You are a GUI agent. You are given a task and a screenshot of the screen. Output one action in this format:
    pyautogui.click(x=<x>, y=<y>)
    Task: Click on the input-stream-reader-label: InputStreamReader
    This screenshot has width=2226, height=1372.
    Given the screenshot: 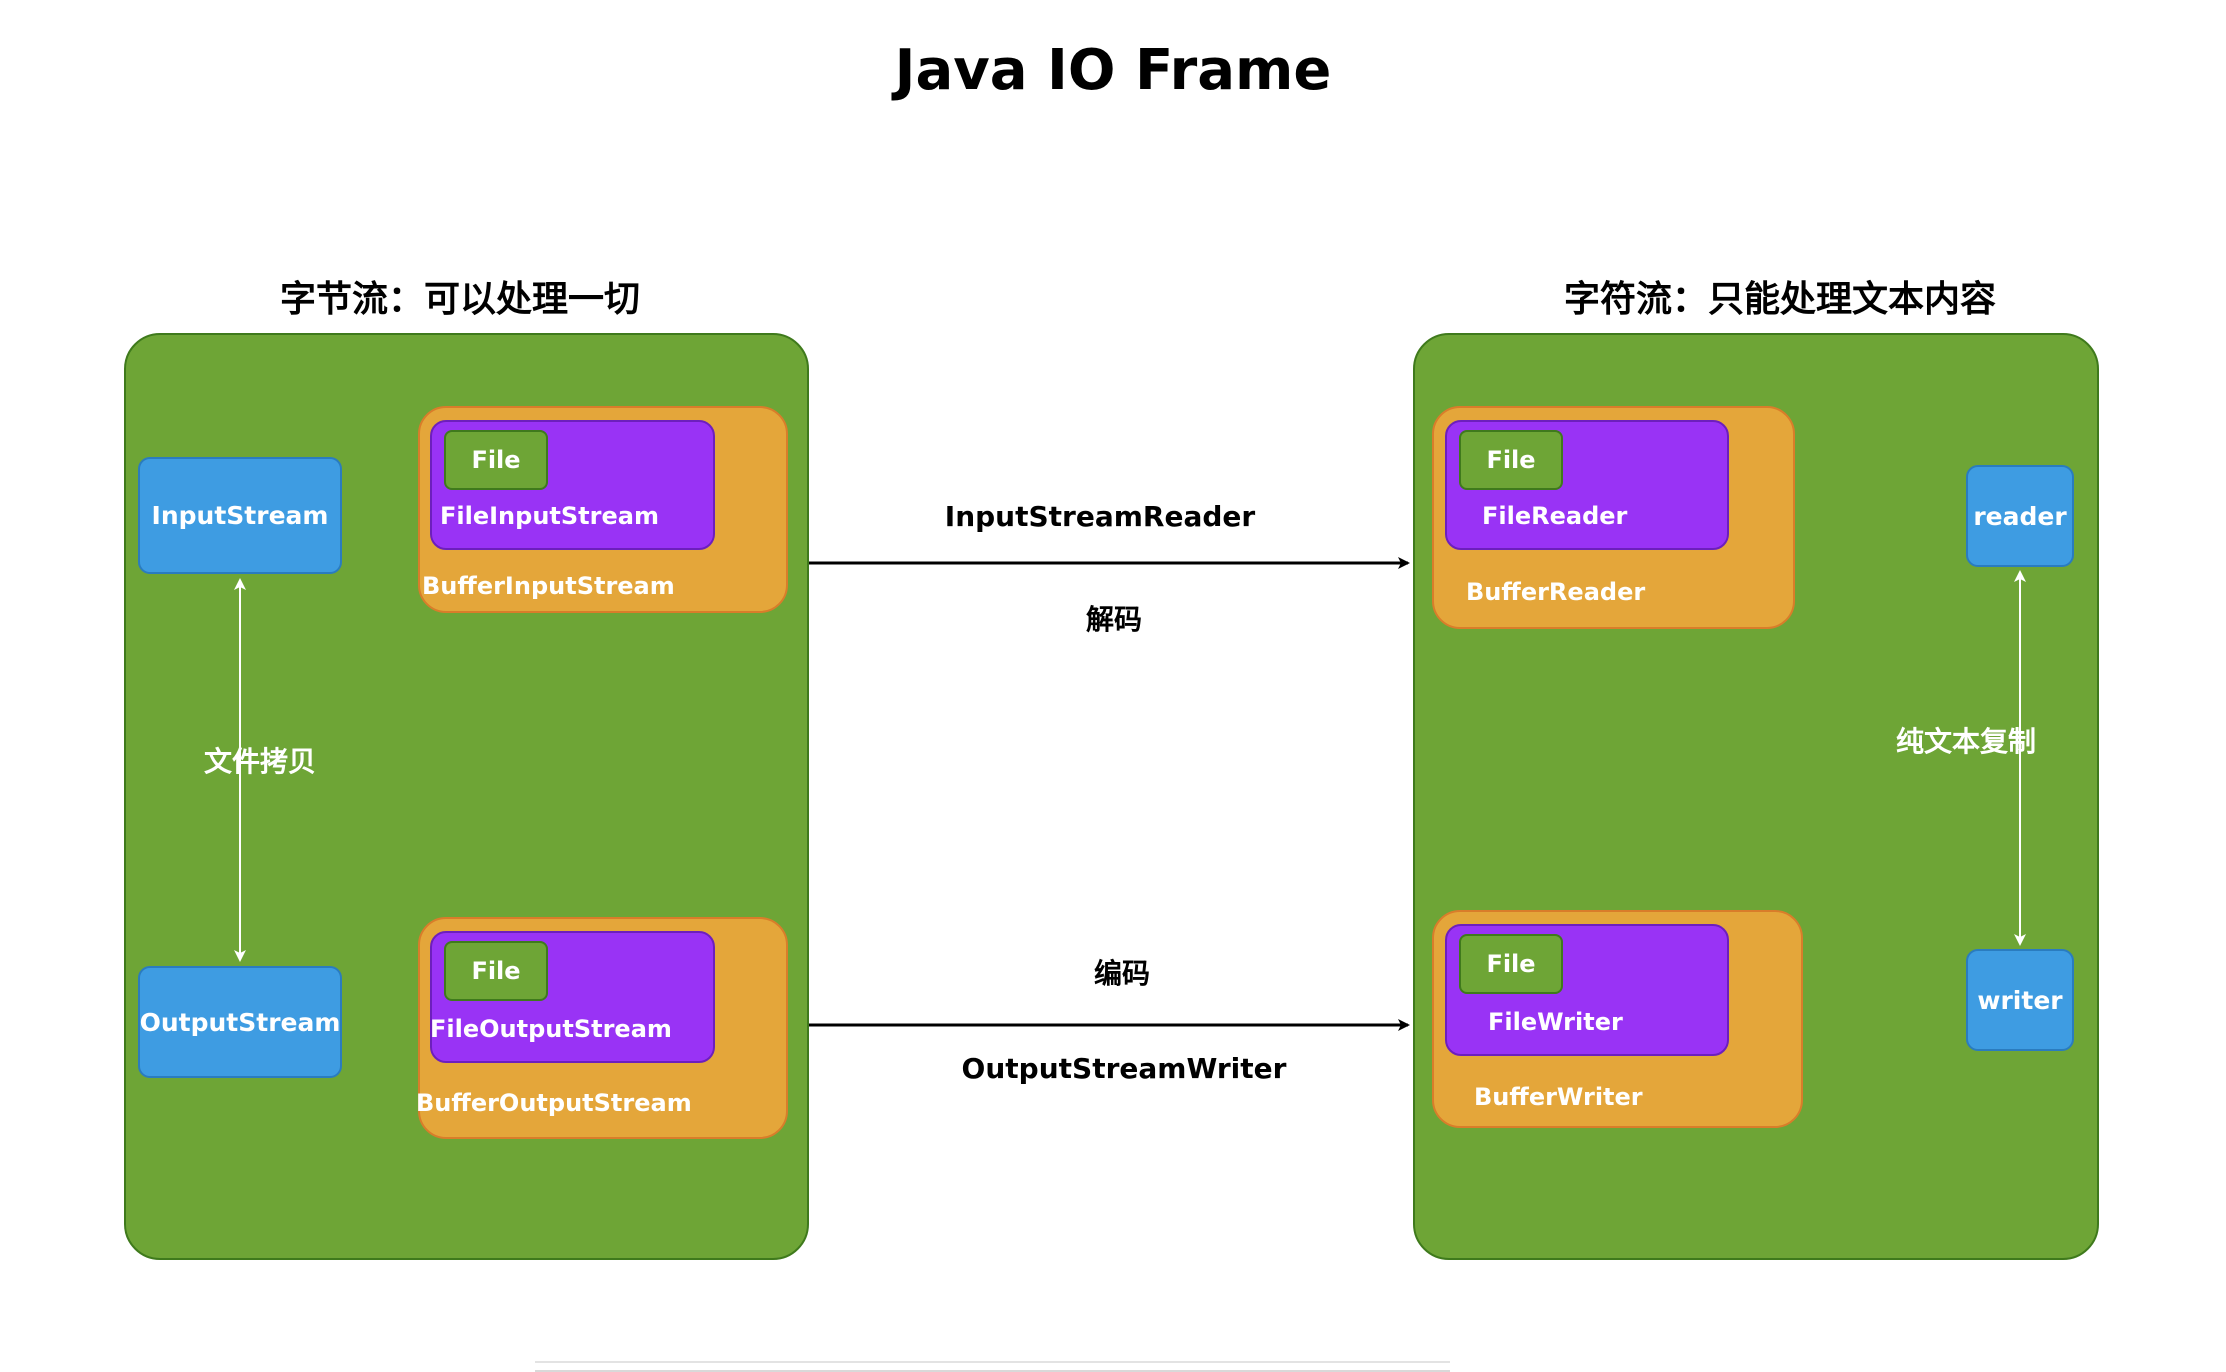 What is the action you would take?
    pyautogui.click(x=1100, y=516)
    